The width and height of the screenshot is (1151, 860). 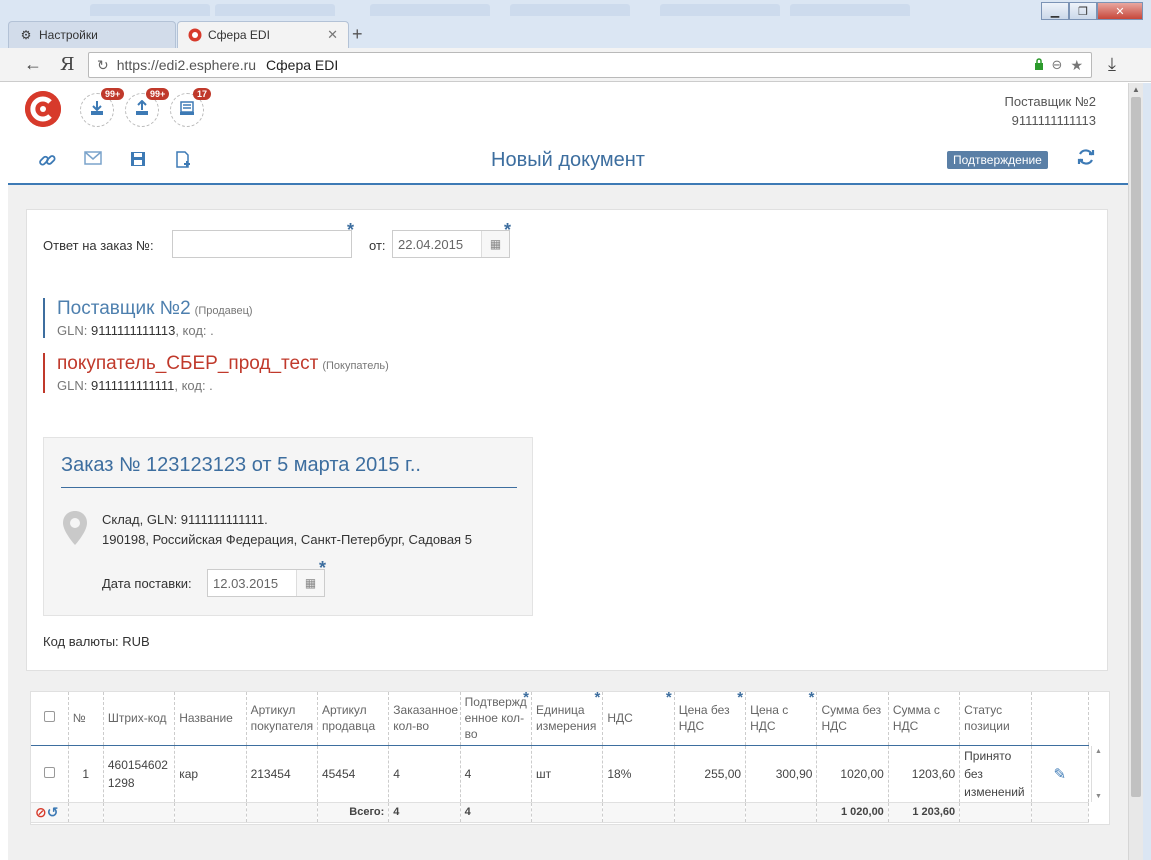 I want to click on archive-button: 17, so click(x=191, y=107).